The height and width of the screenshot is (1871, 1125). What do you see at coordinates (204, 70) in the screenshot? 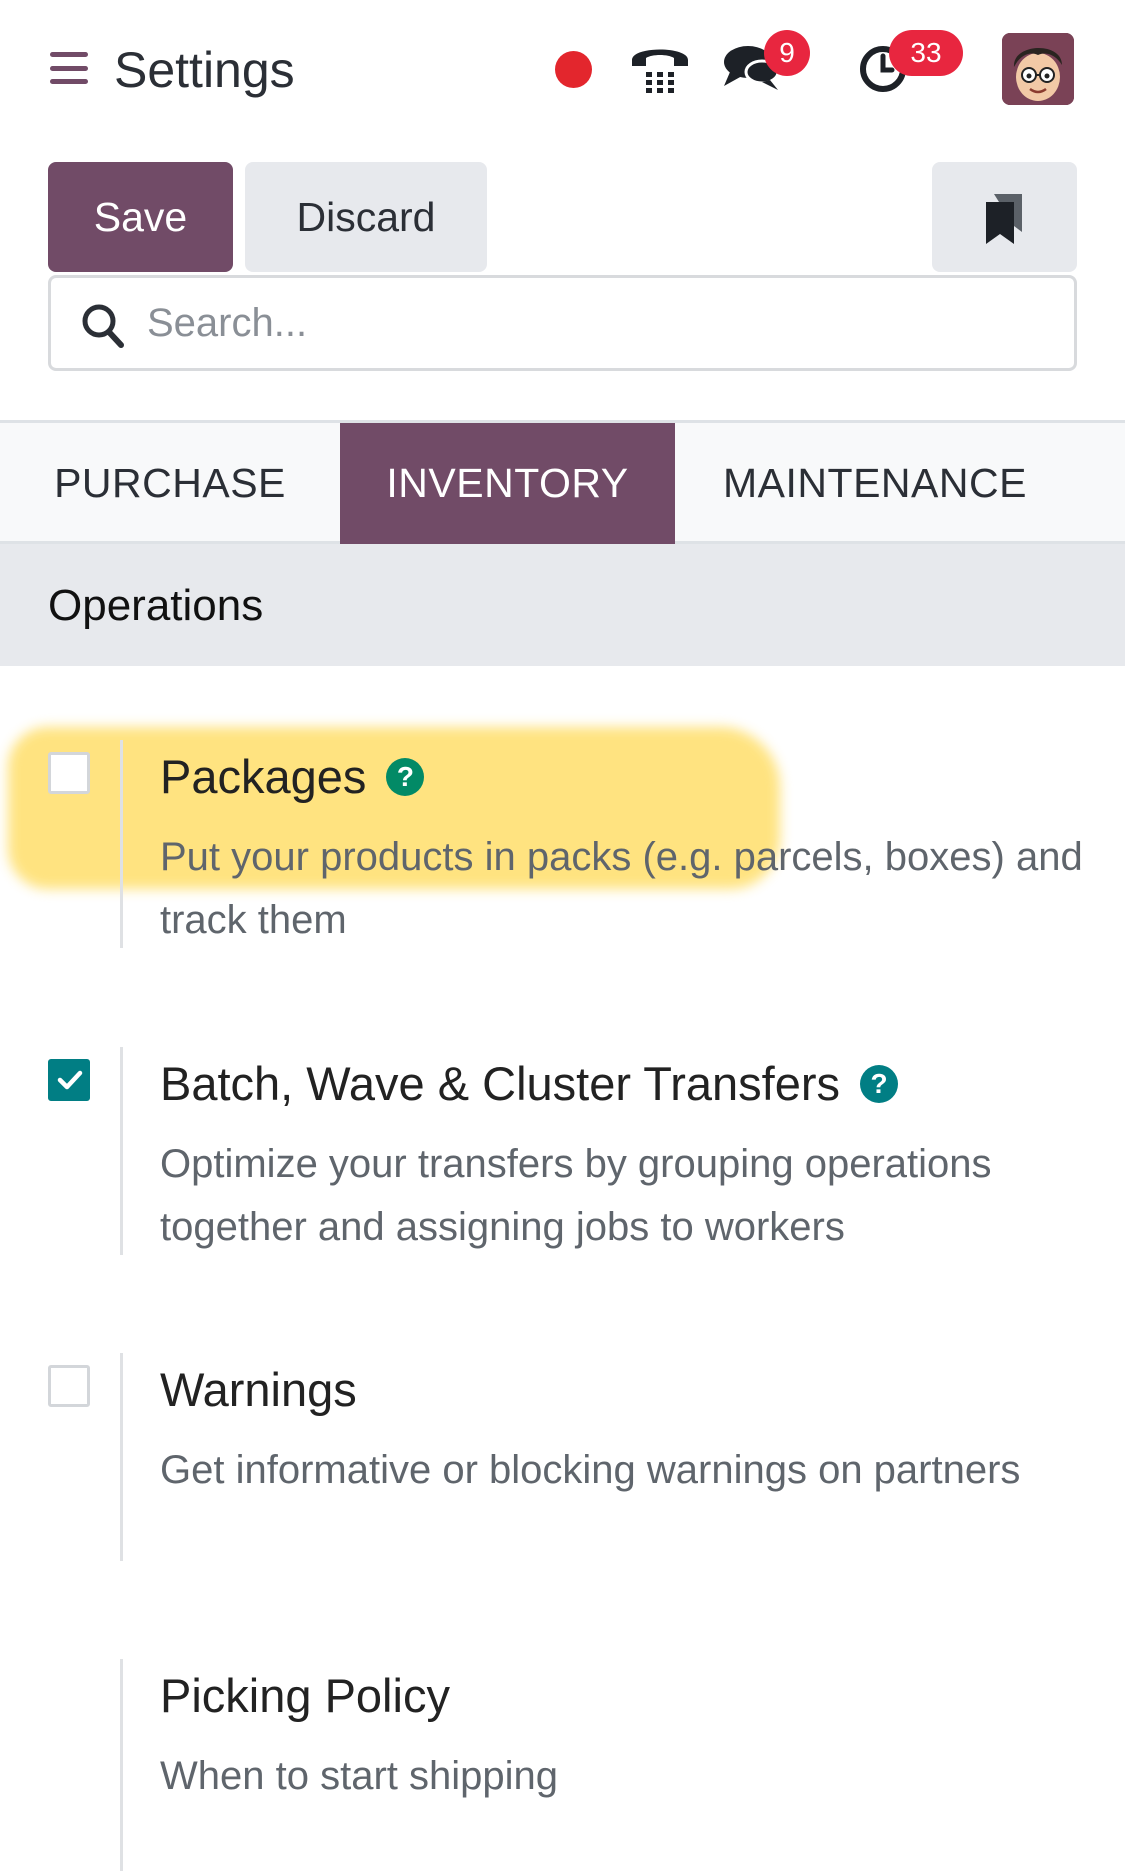
I see `page-title: Settings` at bounding box center [204, 70].